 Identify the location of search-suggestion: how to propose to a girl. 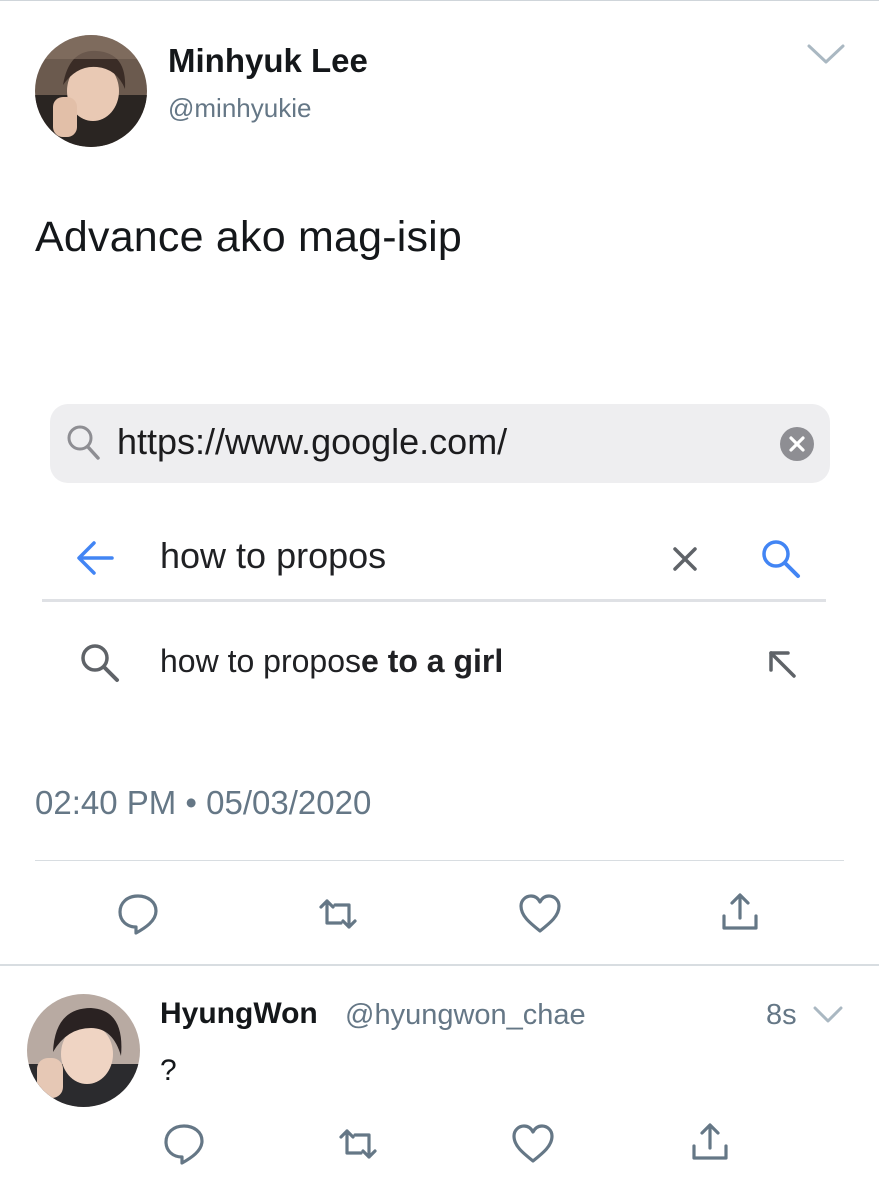
(331, 661).